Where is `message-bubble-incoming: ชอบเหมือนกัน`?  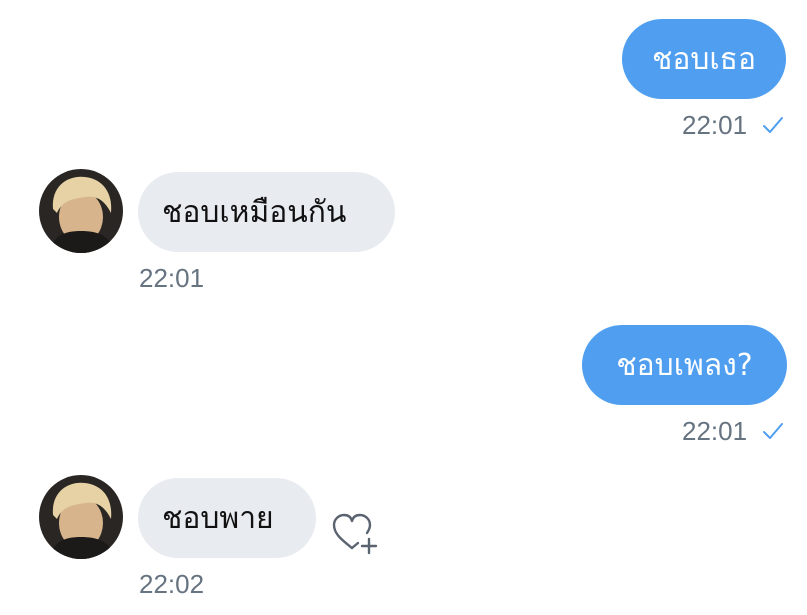 message-bubble-incoming: ชอบเหมือนกัน is located at coordinates (266, 212).